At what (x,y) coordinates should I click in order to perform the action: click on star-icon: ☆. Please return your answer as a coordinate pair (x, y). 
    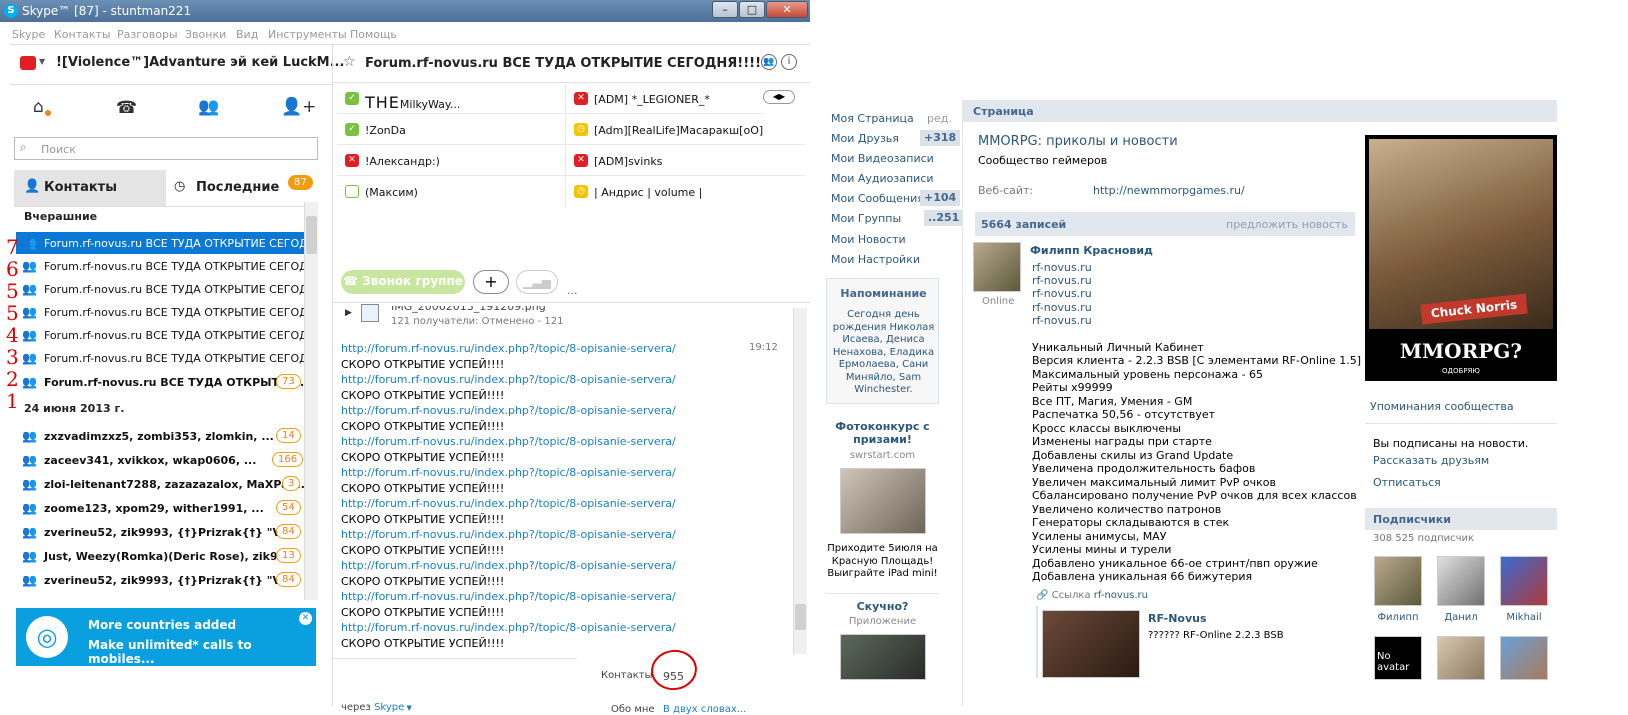
    Looking at the image, I should click on (349, 62).